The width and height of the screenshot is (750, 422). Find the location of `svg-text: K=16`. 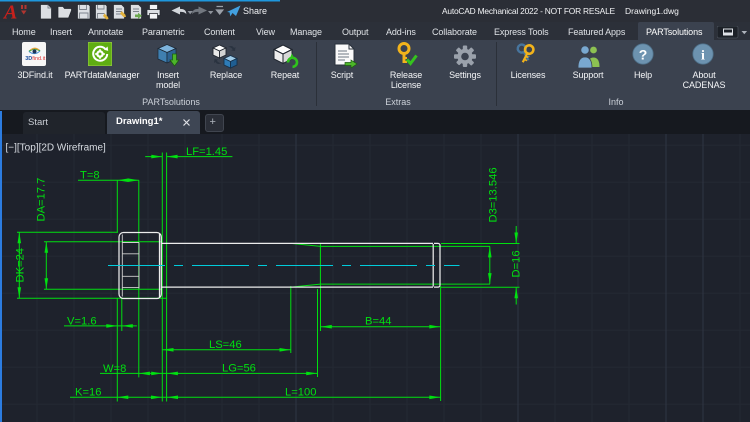

svg-text: K=16 is located at coordinates (88, 393).